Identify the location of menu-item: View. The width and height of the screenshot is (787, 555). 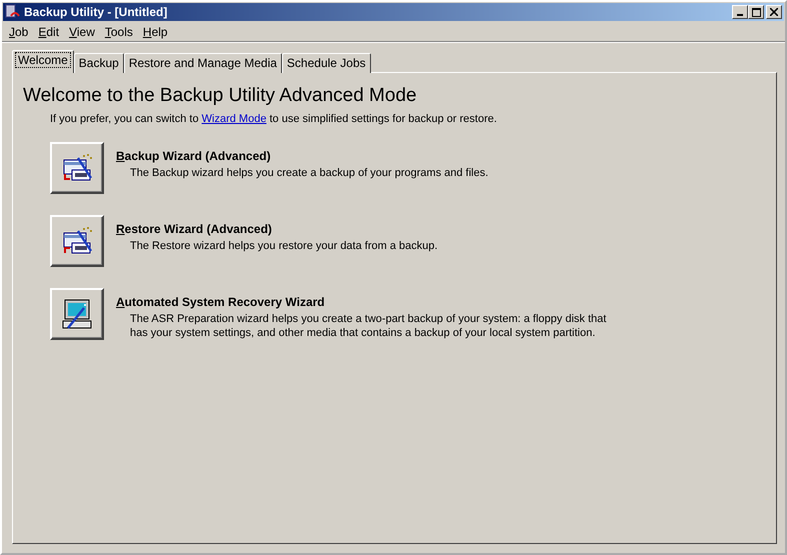
(82, 31).